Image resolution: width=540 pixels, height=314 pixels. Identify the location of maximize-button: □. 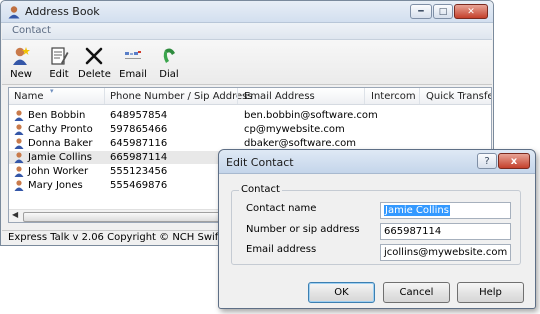
(443, 11).